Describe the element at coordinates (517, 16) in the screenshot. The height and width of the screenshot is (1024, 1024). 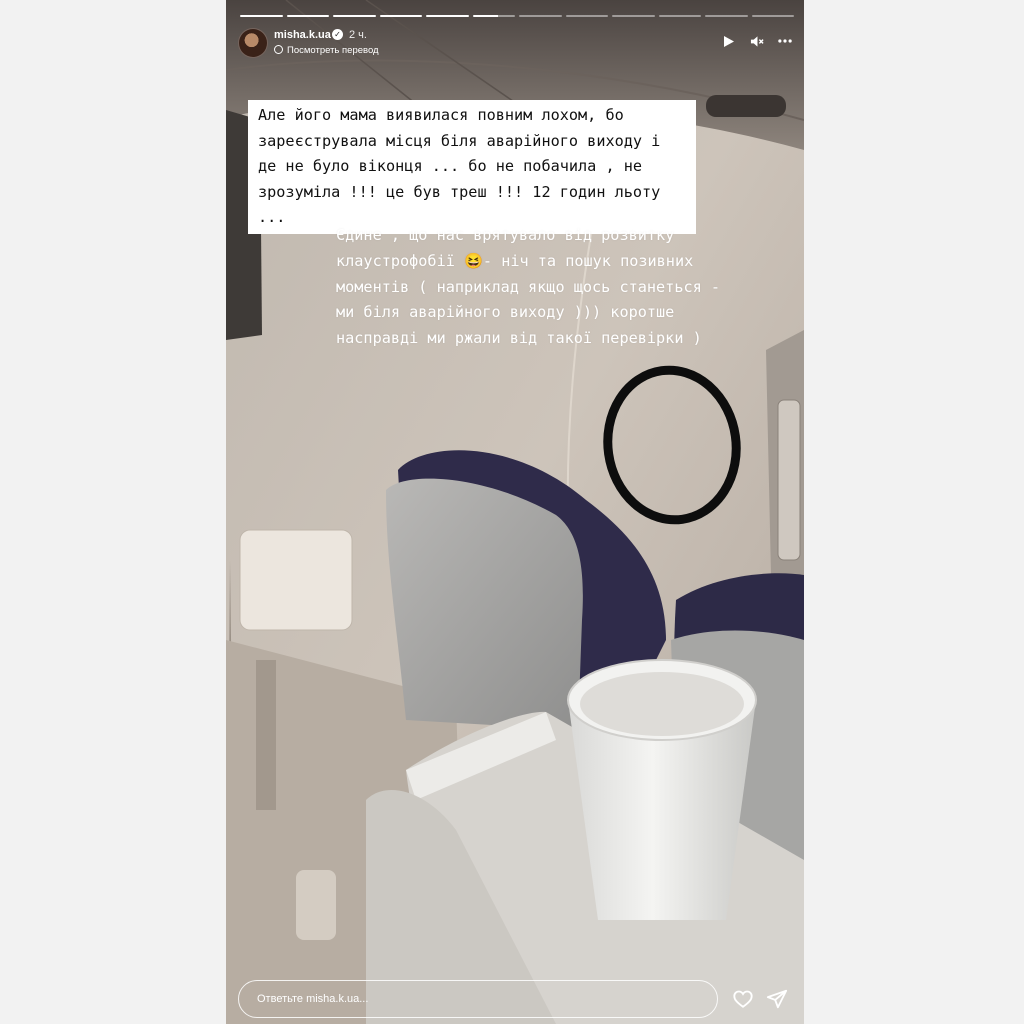
I see `story-progress-bar` at that location.